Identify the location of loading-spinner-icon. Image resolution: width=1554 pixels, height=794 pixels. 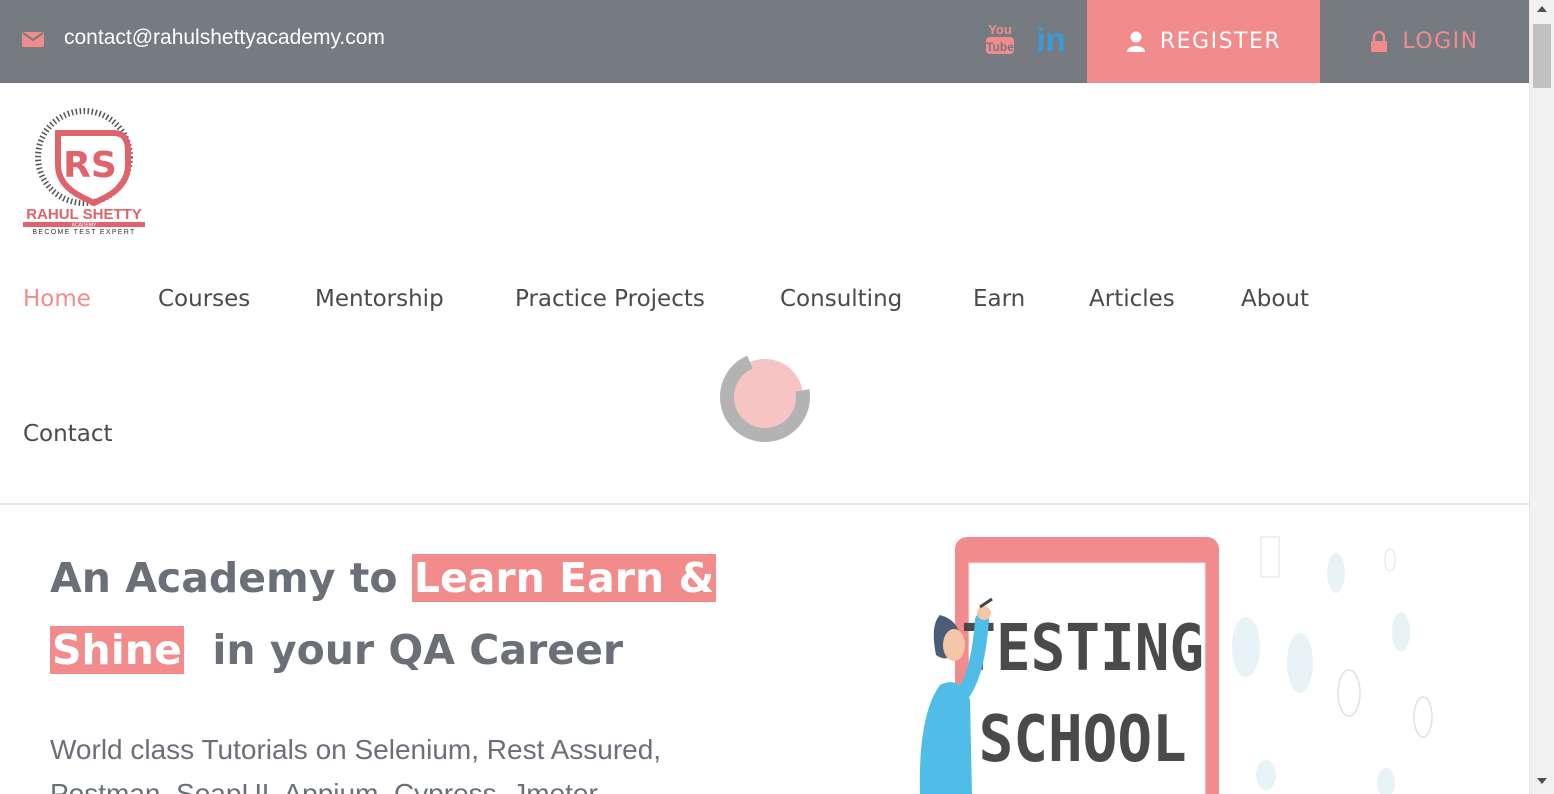
(765, 397).